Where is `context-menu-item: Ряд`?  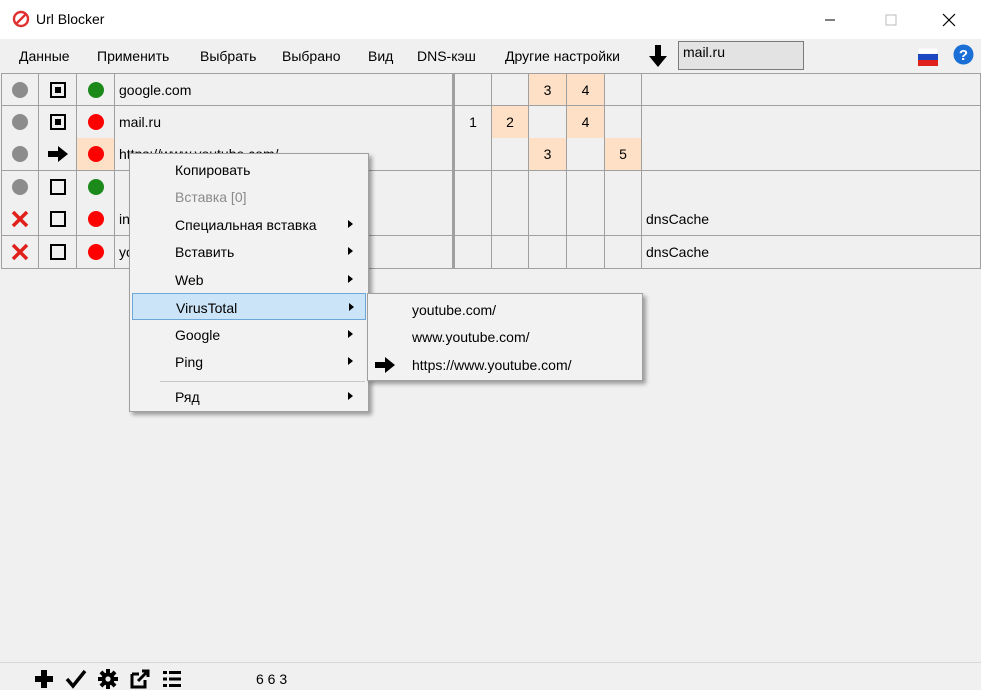 context-menu-item: Ряд is located at coordinates (249, 396).